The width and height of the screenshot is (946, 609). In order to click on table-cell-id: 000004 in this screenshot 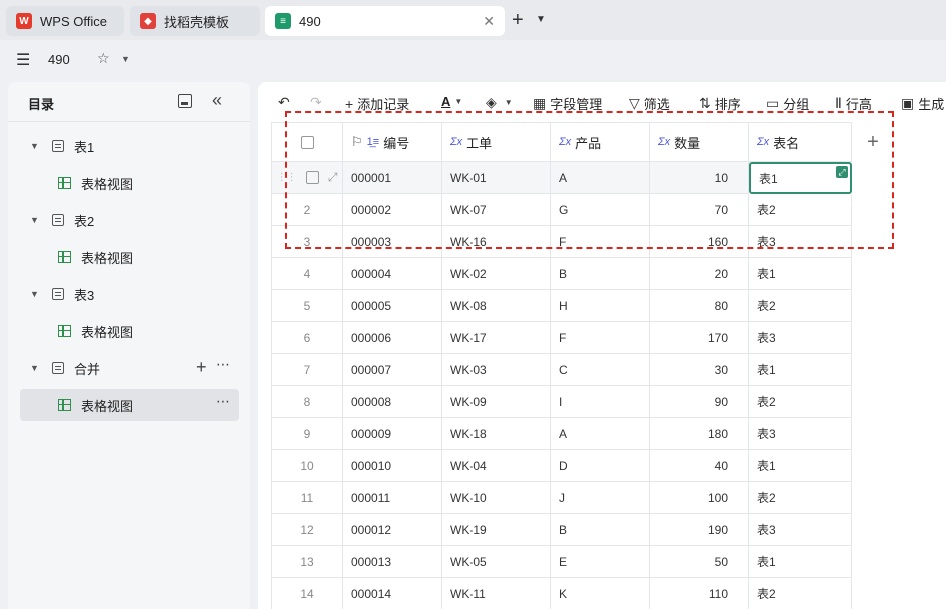, I will do `click(392, 274)`.